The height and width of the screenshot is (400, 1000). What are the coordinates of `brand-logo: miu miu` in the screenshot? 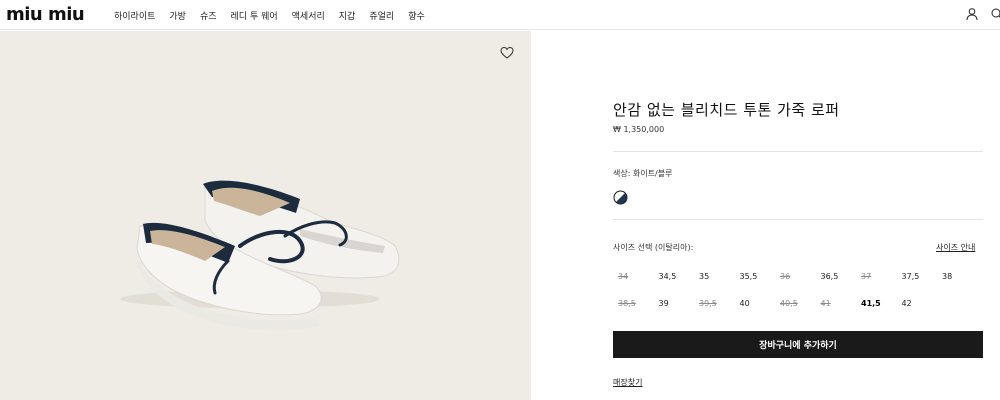 It's located at (53, 14).